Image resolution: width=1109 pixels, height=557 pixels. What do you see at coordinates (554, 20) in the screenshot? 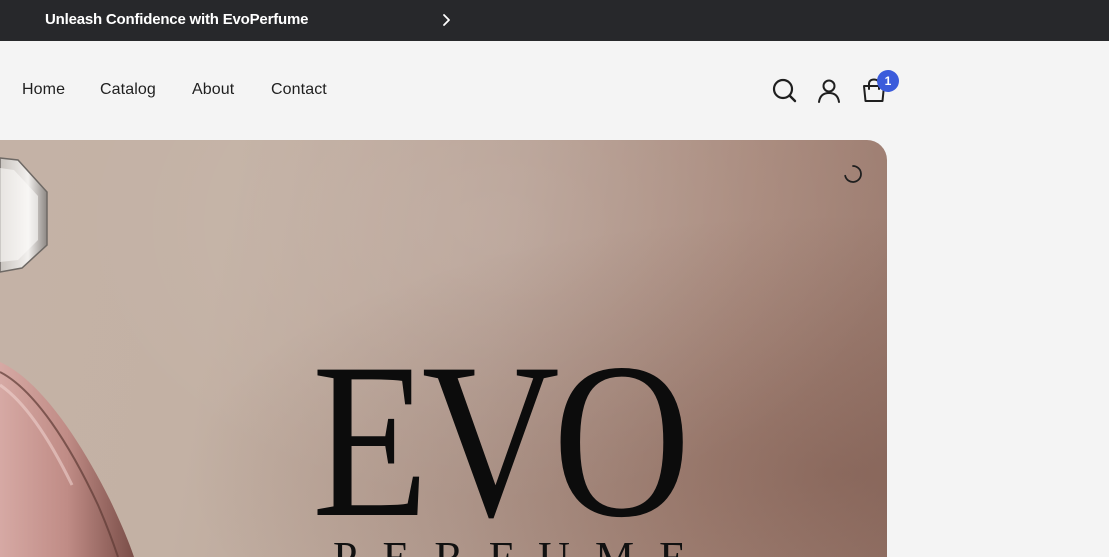
I see `announcement-bar: Unleash Confidence with EvoPerfume` at bounding box center [554, 20].